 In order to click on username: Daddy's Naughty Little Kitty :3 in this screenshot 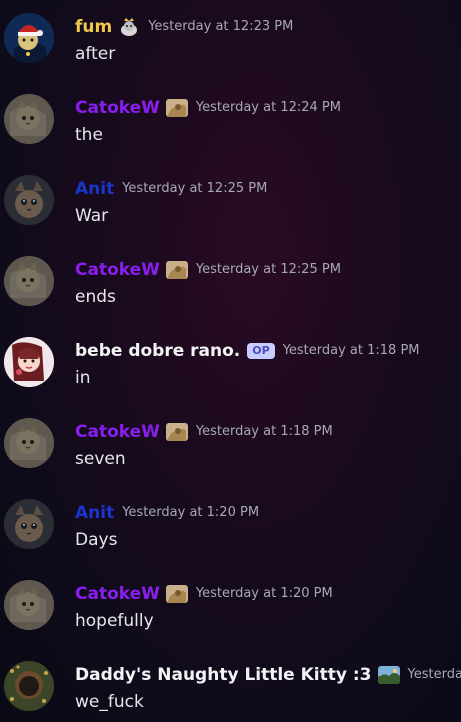, I will do `click(223, 675)`.